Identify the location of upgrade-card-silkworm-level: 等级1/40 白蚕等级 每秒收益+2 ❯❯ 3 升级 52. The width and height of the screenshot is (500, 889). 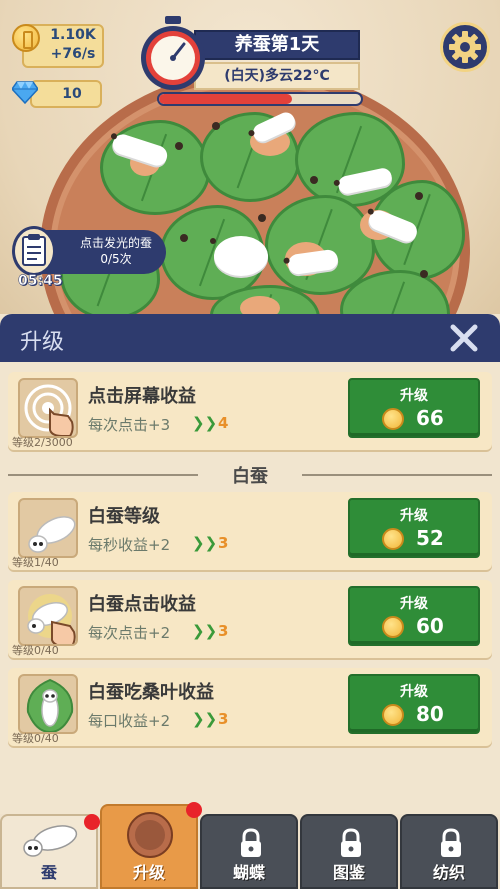
(250, 531).